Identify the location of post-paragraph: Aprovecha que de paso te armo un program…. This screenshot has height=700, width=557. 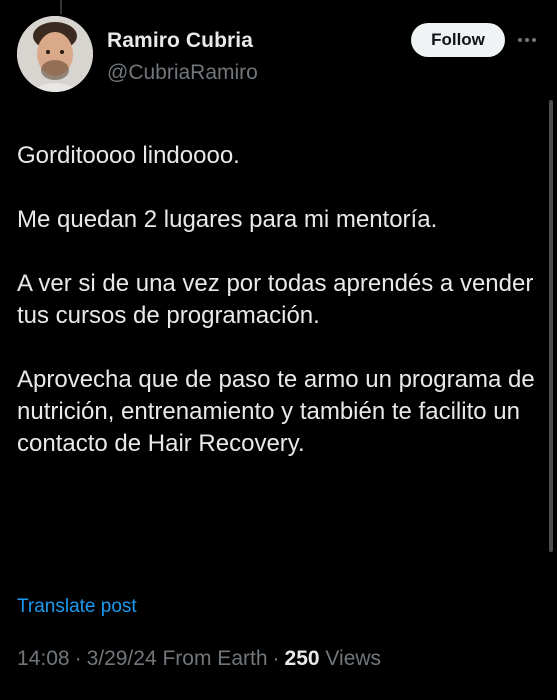
(276, 411).